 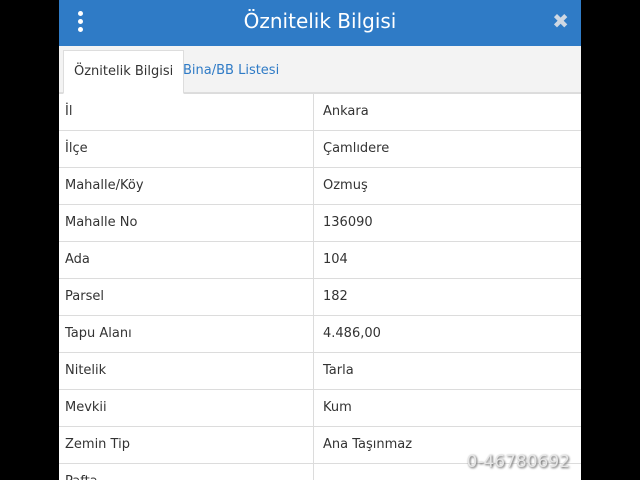 I want to click on attribute-value: 182, so click(x=335, y=296).